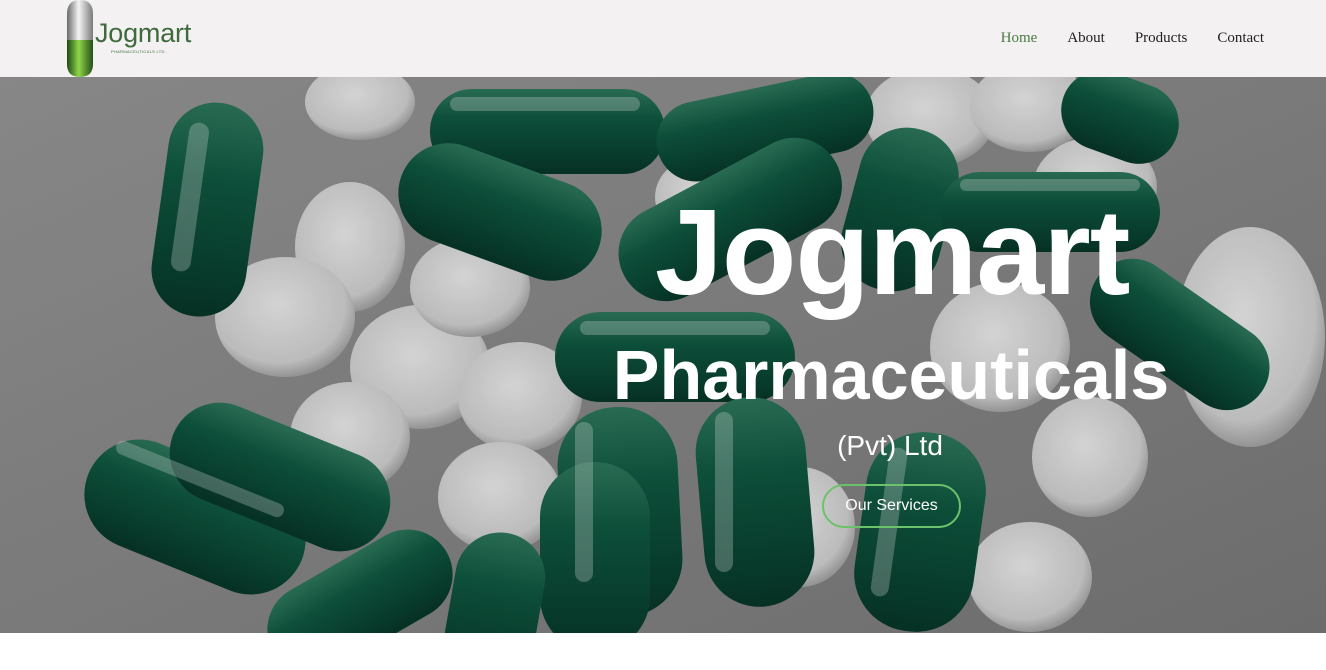 This screenshot has width=1326, height=670. Describe the element at coordinates (143, 33) in the screenshot. I see `brand-name: Jogmart` at that location.